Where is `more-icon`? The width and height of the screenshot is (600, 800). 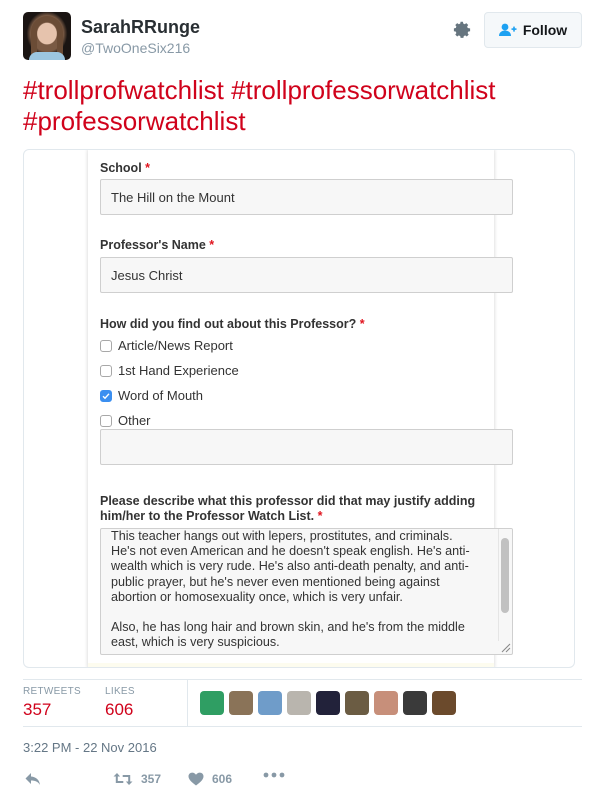 more-icon is located at coordinates (274, 775).